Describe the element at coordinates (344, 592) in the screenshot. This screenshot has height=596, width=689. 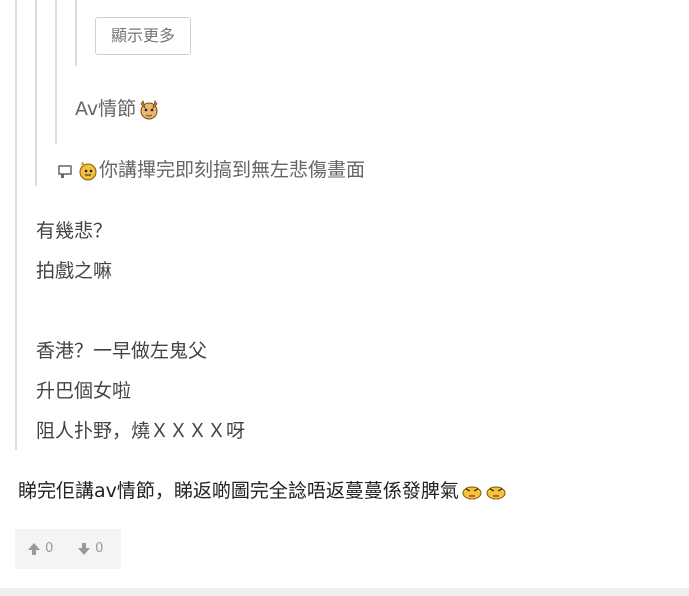
I see `bottom-divider` at that location.